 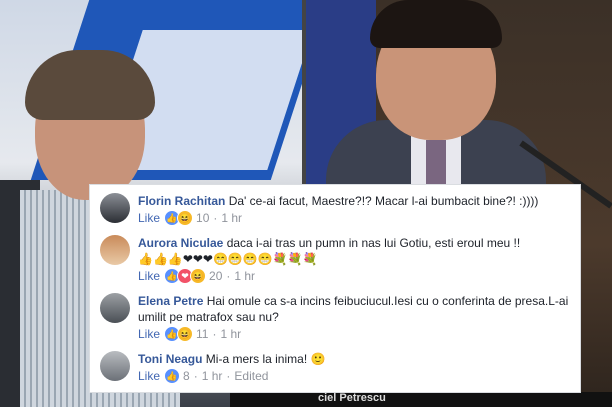 I want to click on commenter-name: Elena Petre, so click(x=170, y=301).